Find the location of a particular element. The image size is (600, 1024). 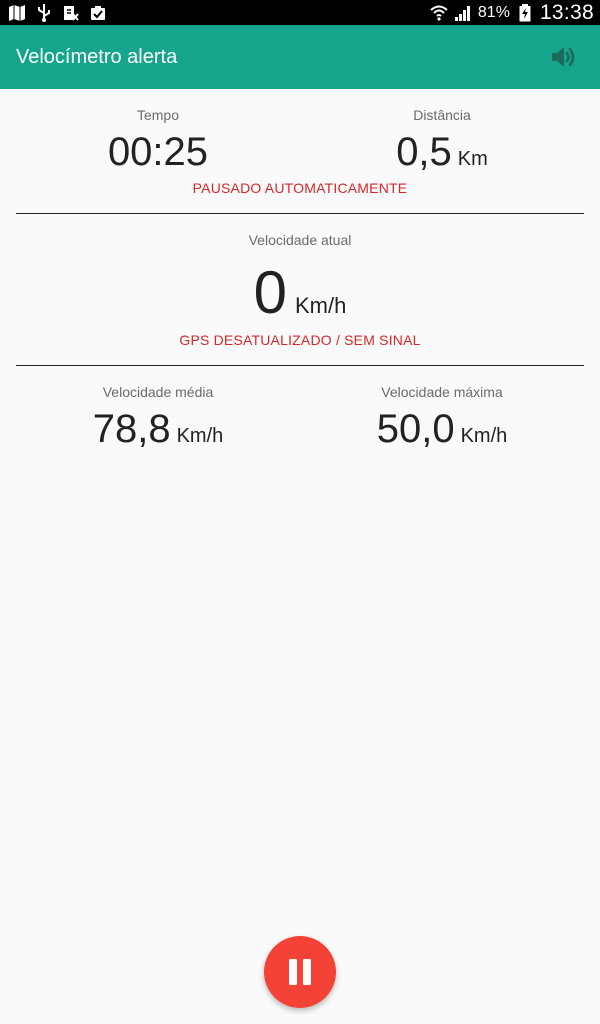

pause-icon is located at coordinates (300, 972).